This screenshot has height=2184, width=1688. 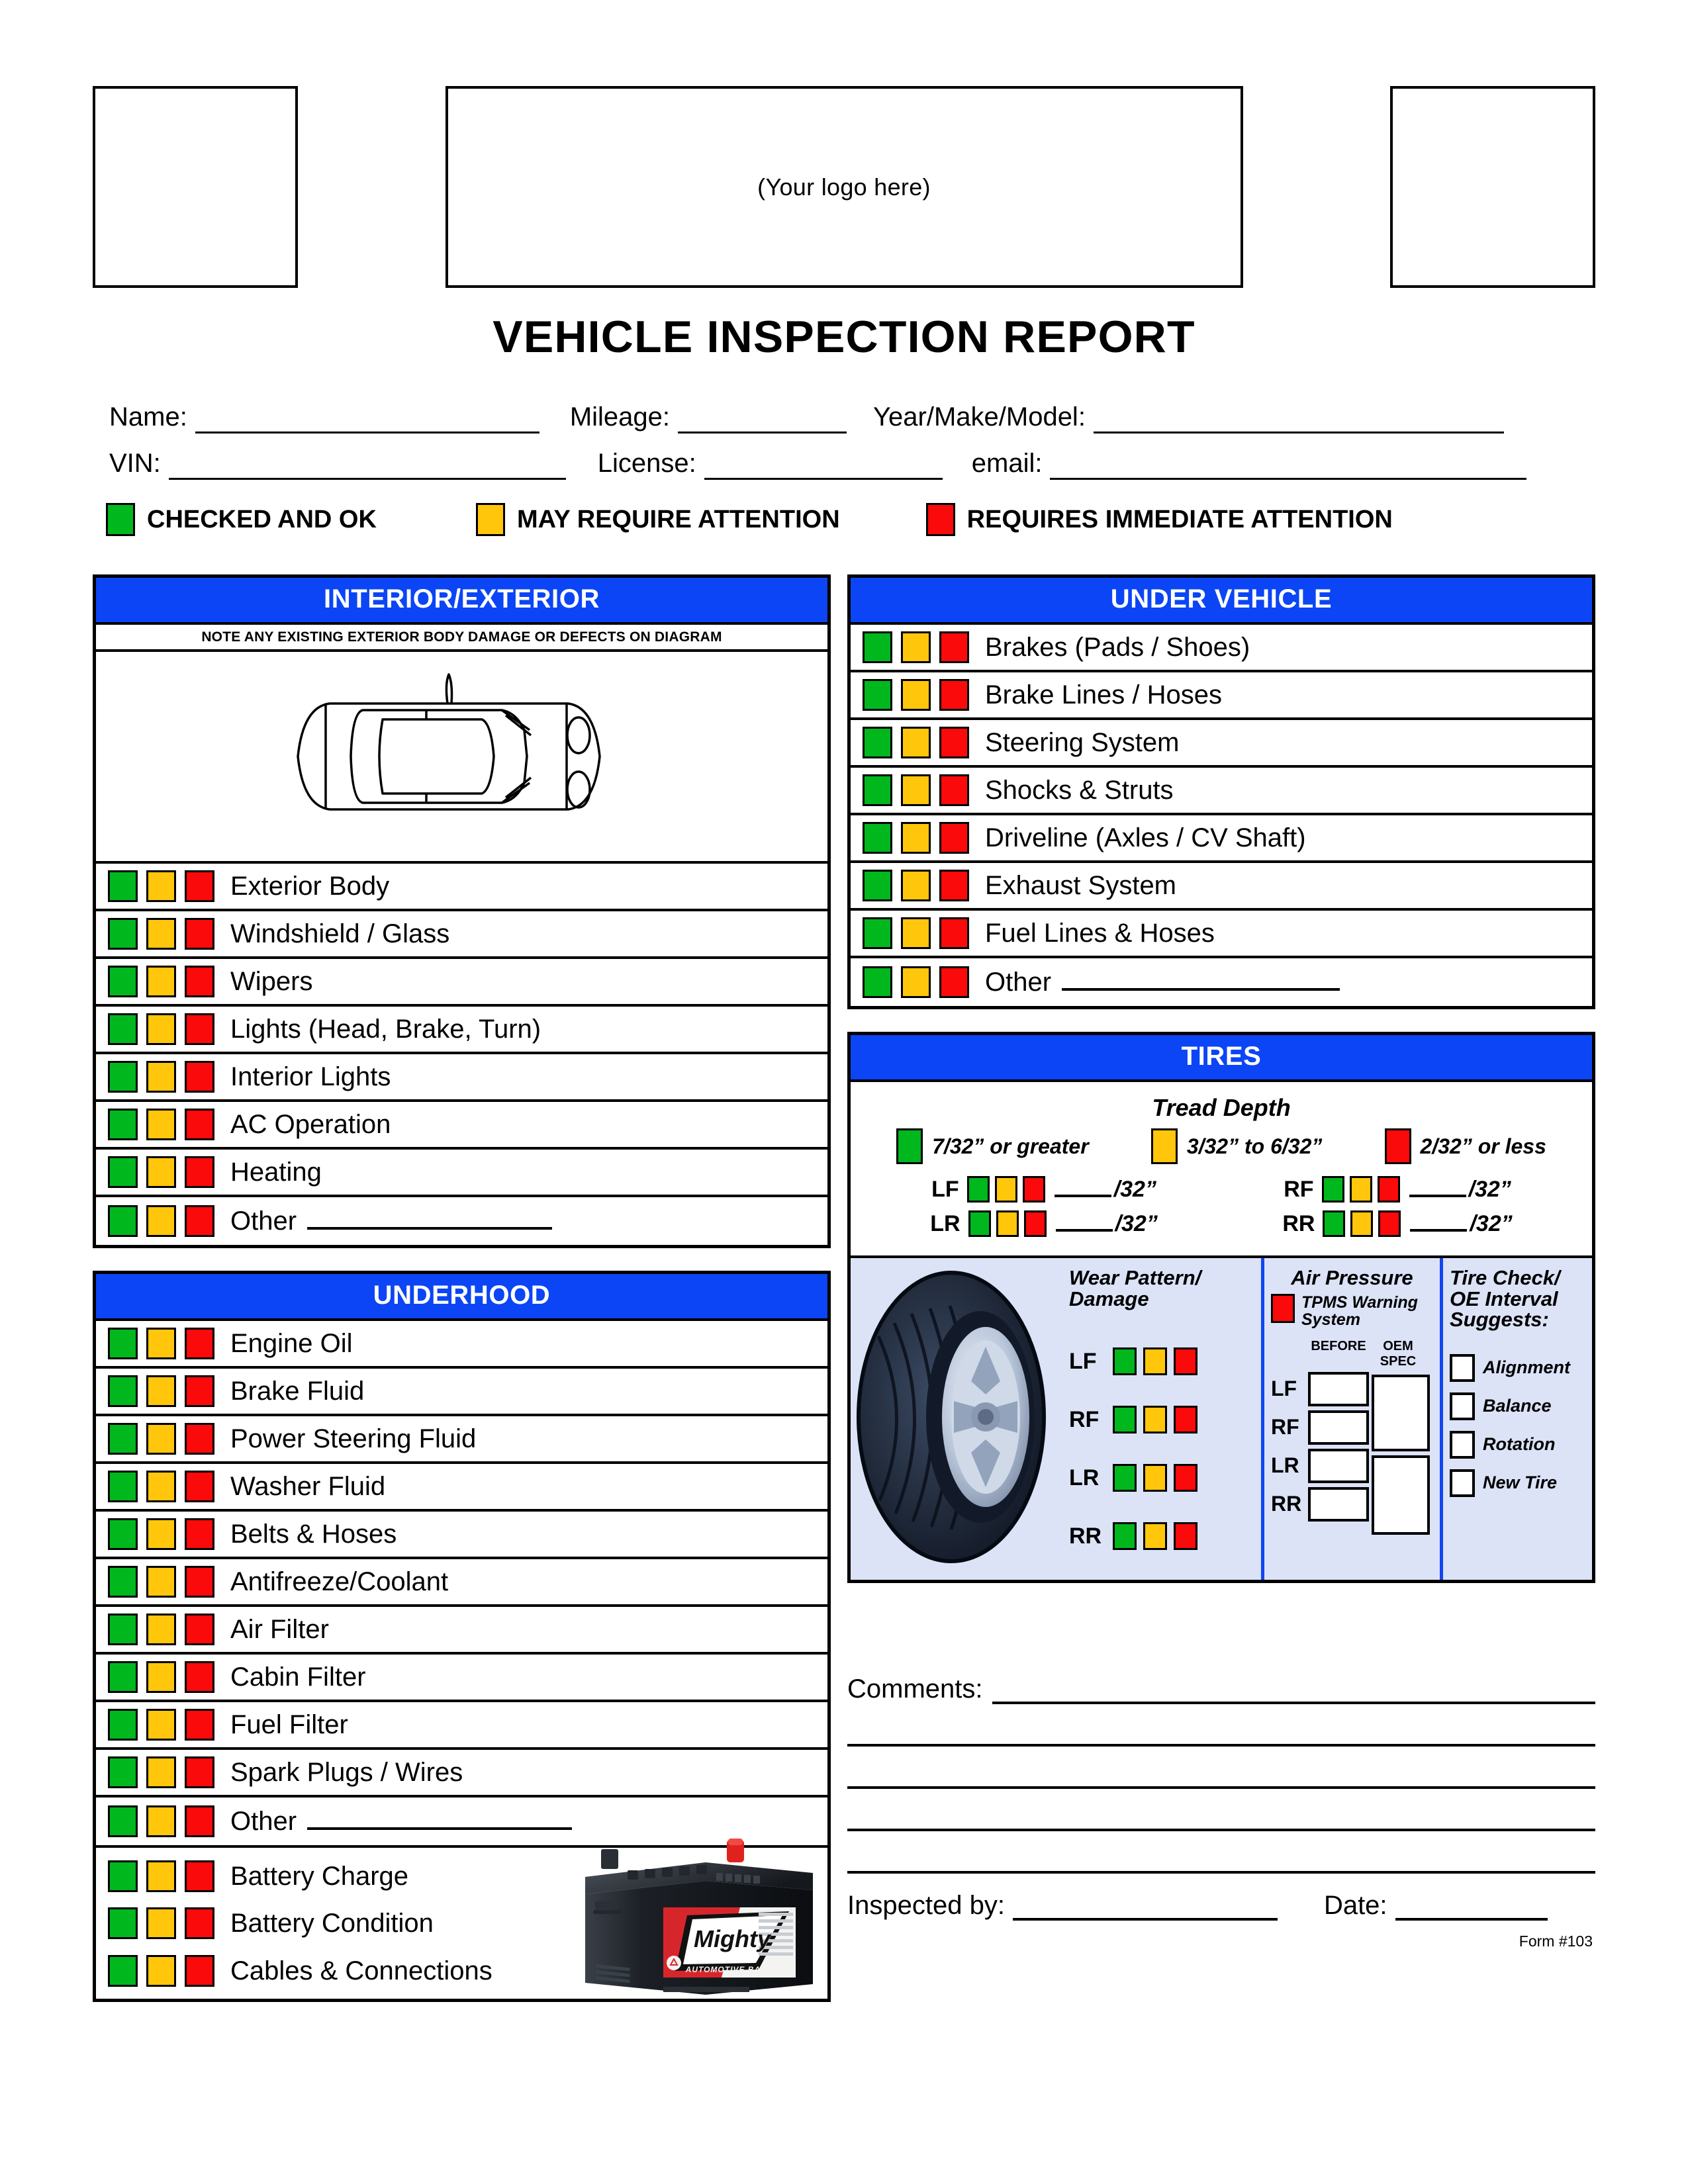 What do you see at coordinates (461, 1631) in the screenshot?
I see `chk-row-air-filter: Air Filter` at bounding box center [461, 1631].